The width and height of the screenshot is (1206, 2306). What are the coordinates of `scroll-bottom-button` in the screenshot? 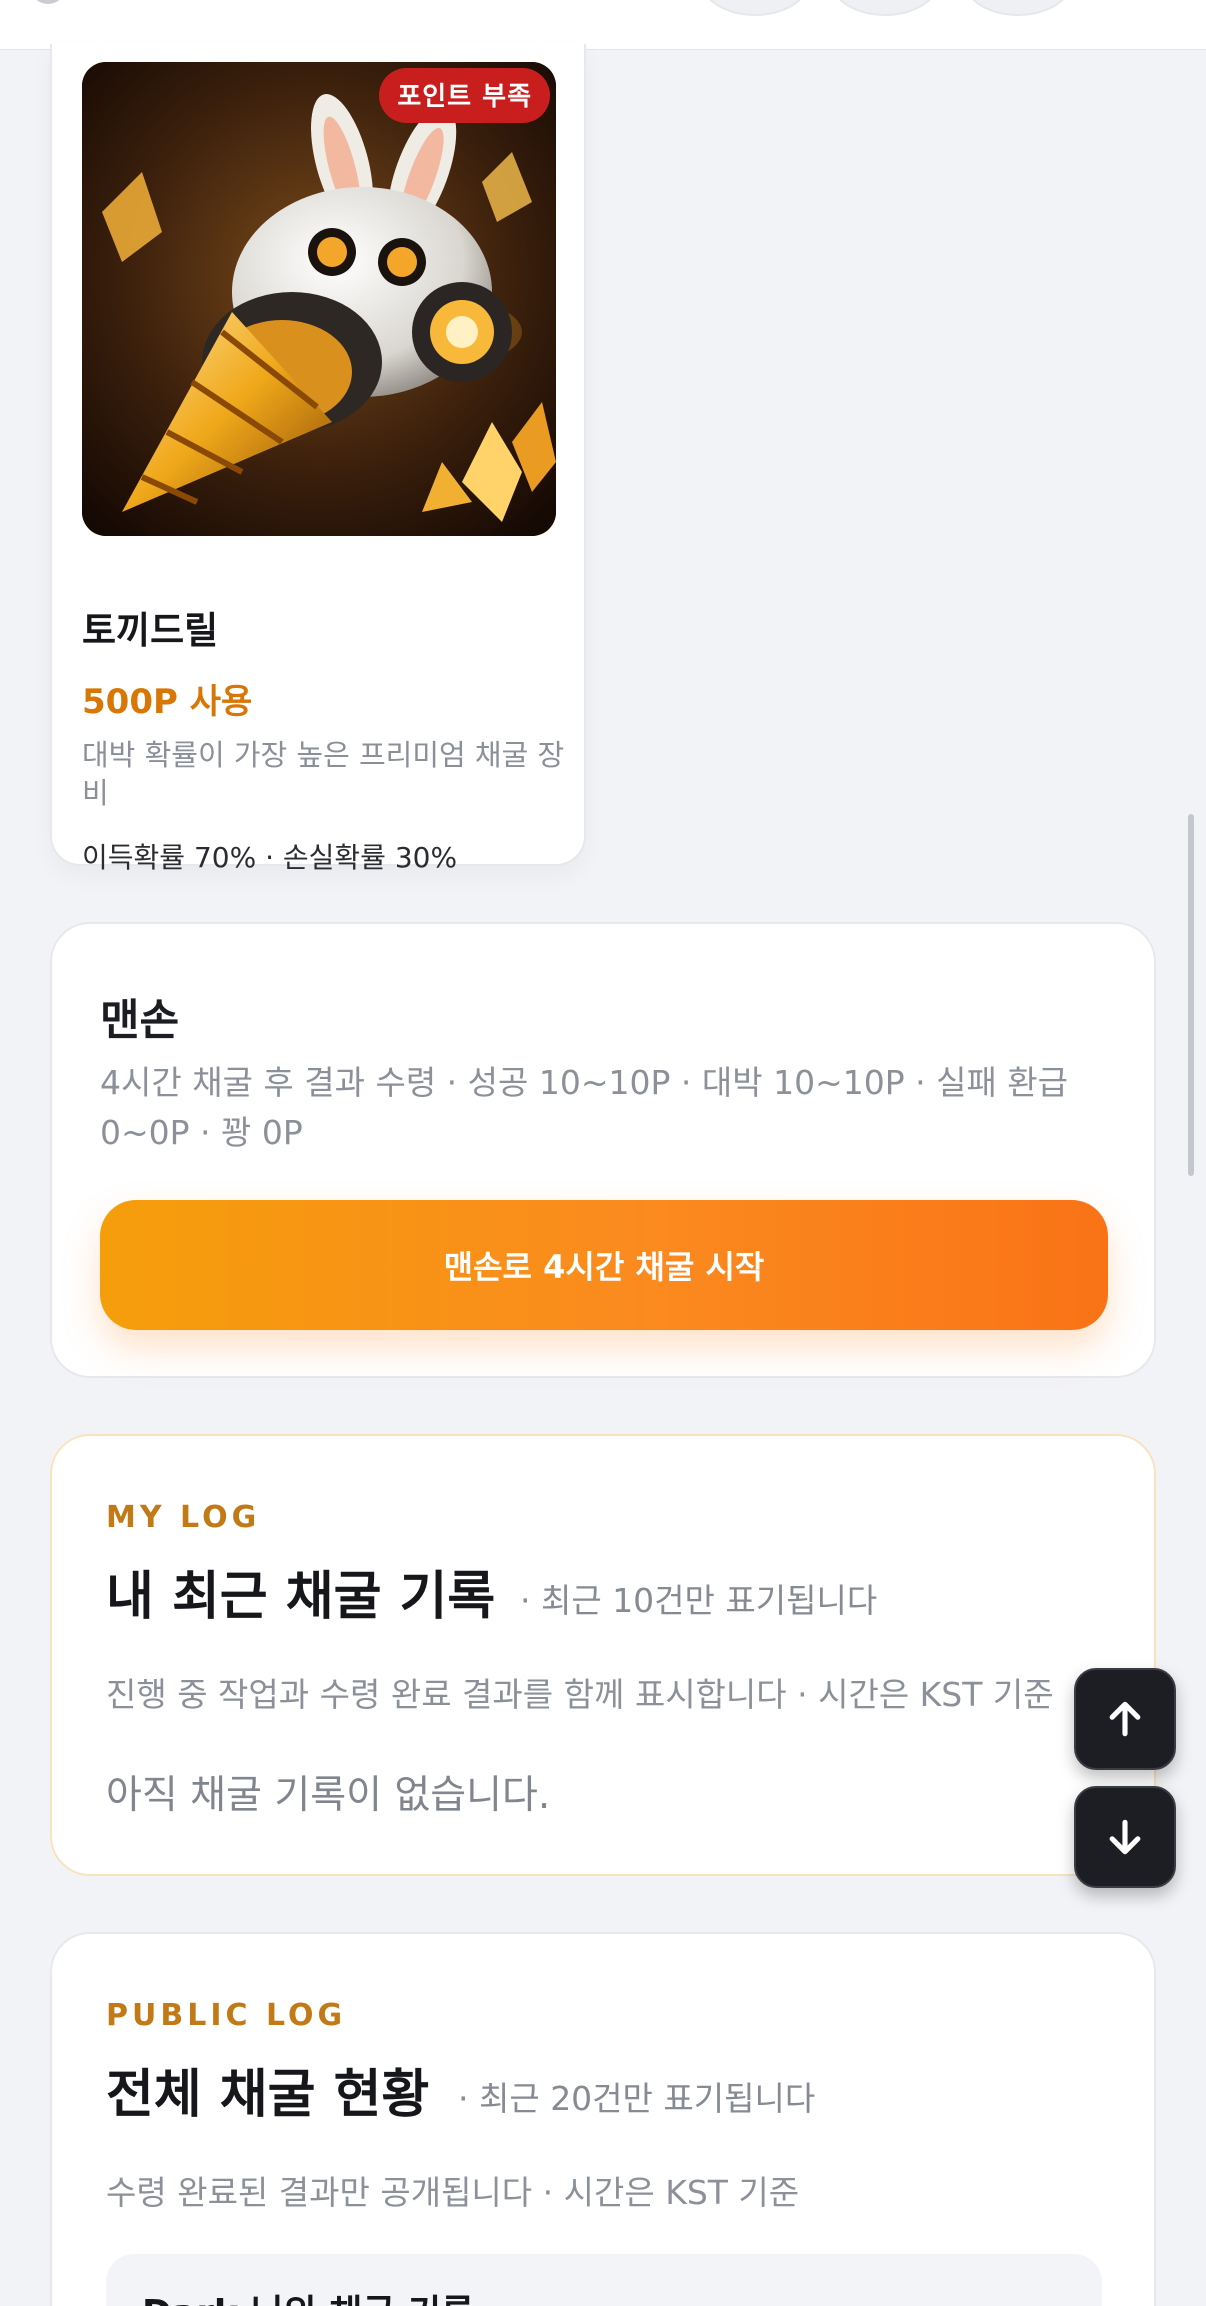 It's located at (1125, 1837).